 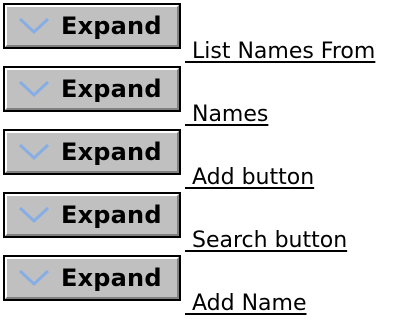 I want to click on topic-link-add-button: Add button, so click(x=249, y=178).